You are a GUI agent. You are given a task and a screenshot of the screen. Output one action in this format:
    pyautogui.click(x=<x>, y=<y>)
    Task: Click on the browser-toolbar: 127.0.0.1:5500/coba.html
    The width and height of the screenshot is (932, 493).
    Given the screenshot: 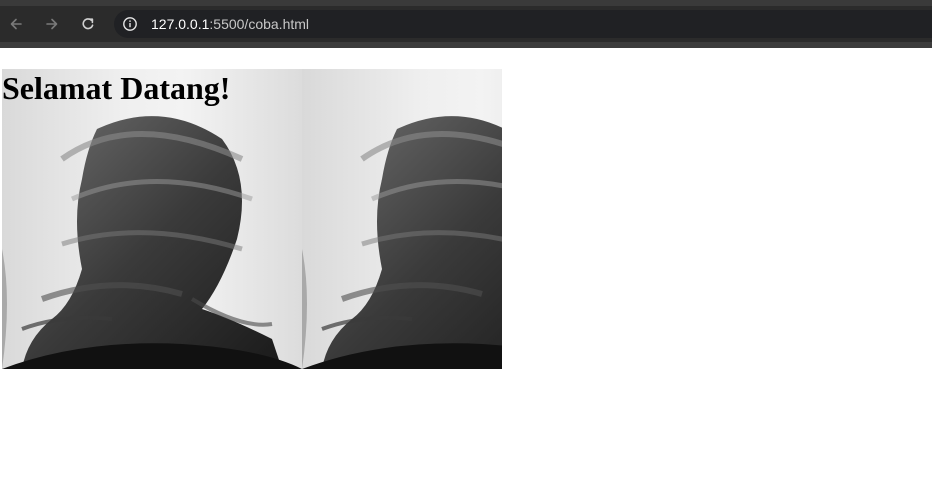 What is the action you would take?
    pyautogui.click(x=466, y=24)
    